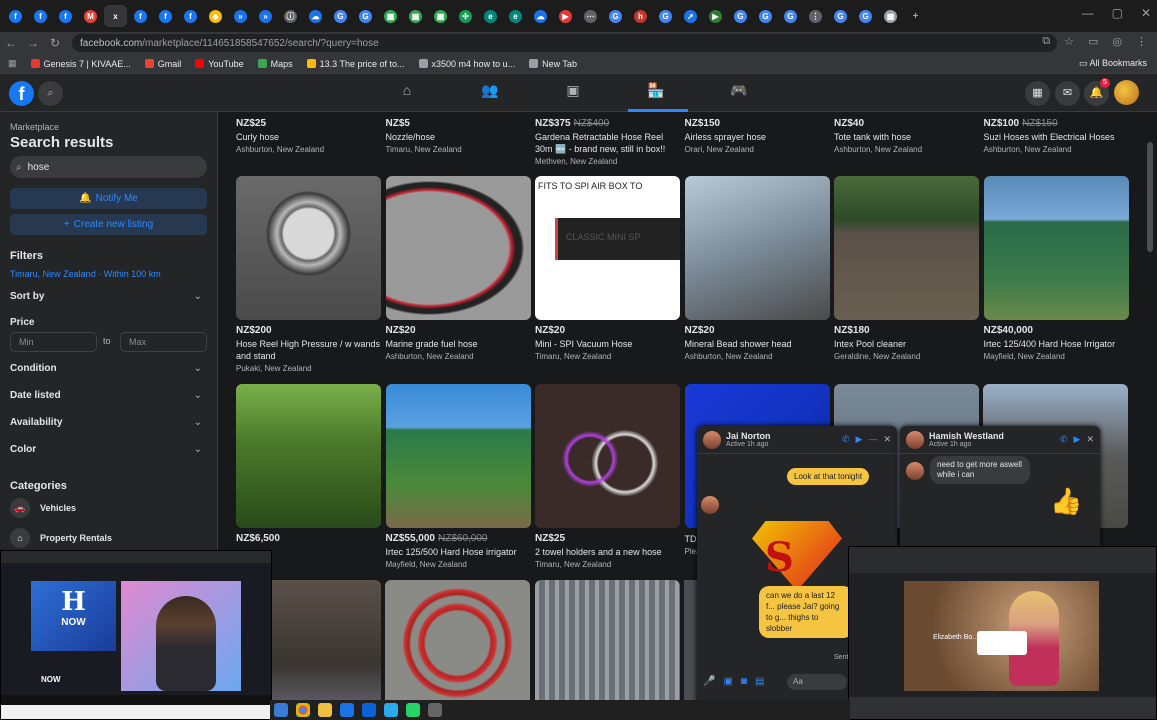 This screenshot has height=720, width=1157. What do you see at coordinates (656, 93) in the screenshot?
I see `marketplace-icon: 🏪` at bounding box center [656, 93].